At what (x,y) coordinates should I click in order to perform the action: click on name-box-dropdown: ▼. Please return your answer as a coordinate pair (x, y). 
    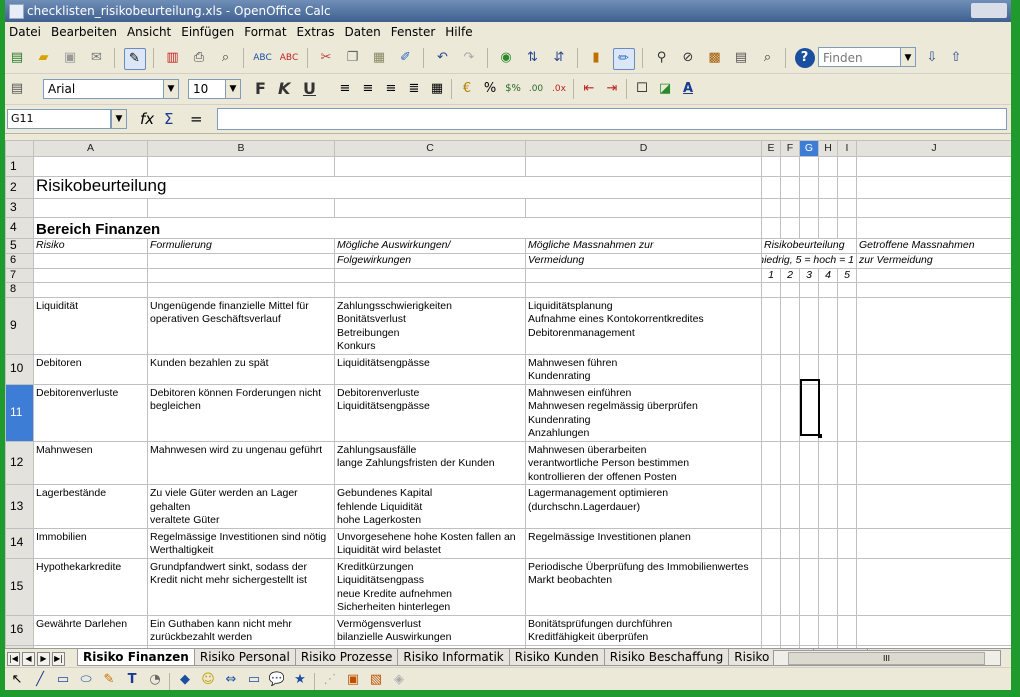
    Looking at the image, I should click on (119, 119).